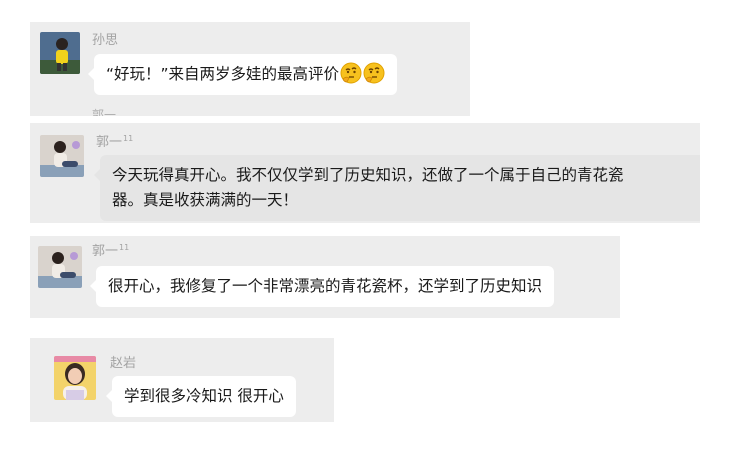 The height and width of the screenshot is (459, 748). I want to click on message-text-line-1: 今天玩得真开心。我不仅仅学到了历史知识，还做了一个属于自己的青花瓷, so click(368, 175).